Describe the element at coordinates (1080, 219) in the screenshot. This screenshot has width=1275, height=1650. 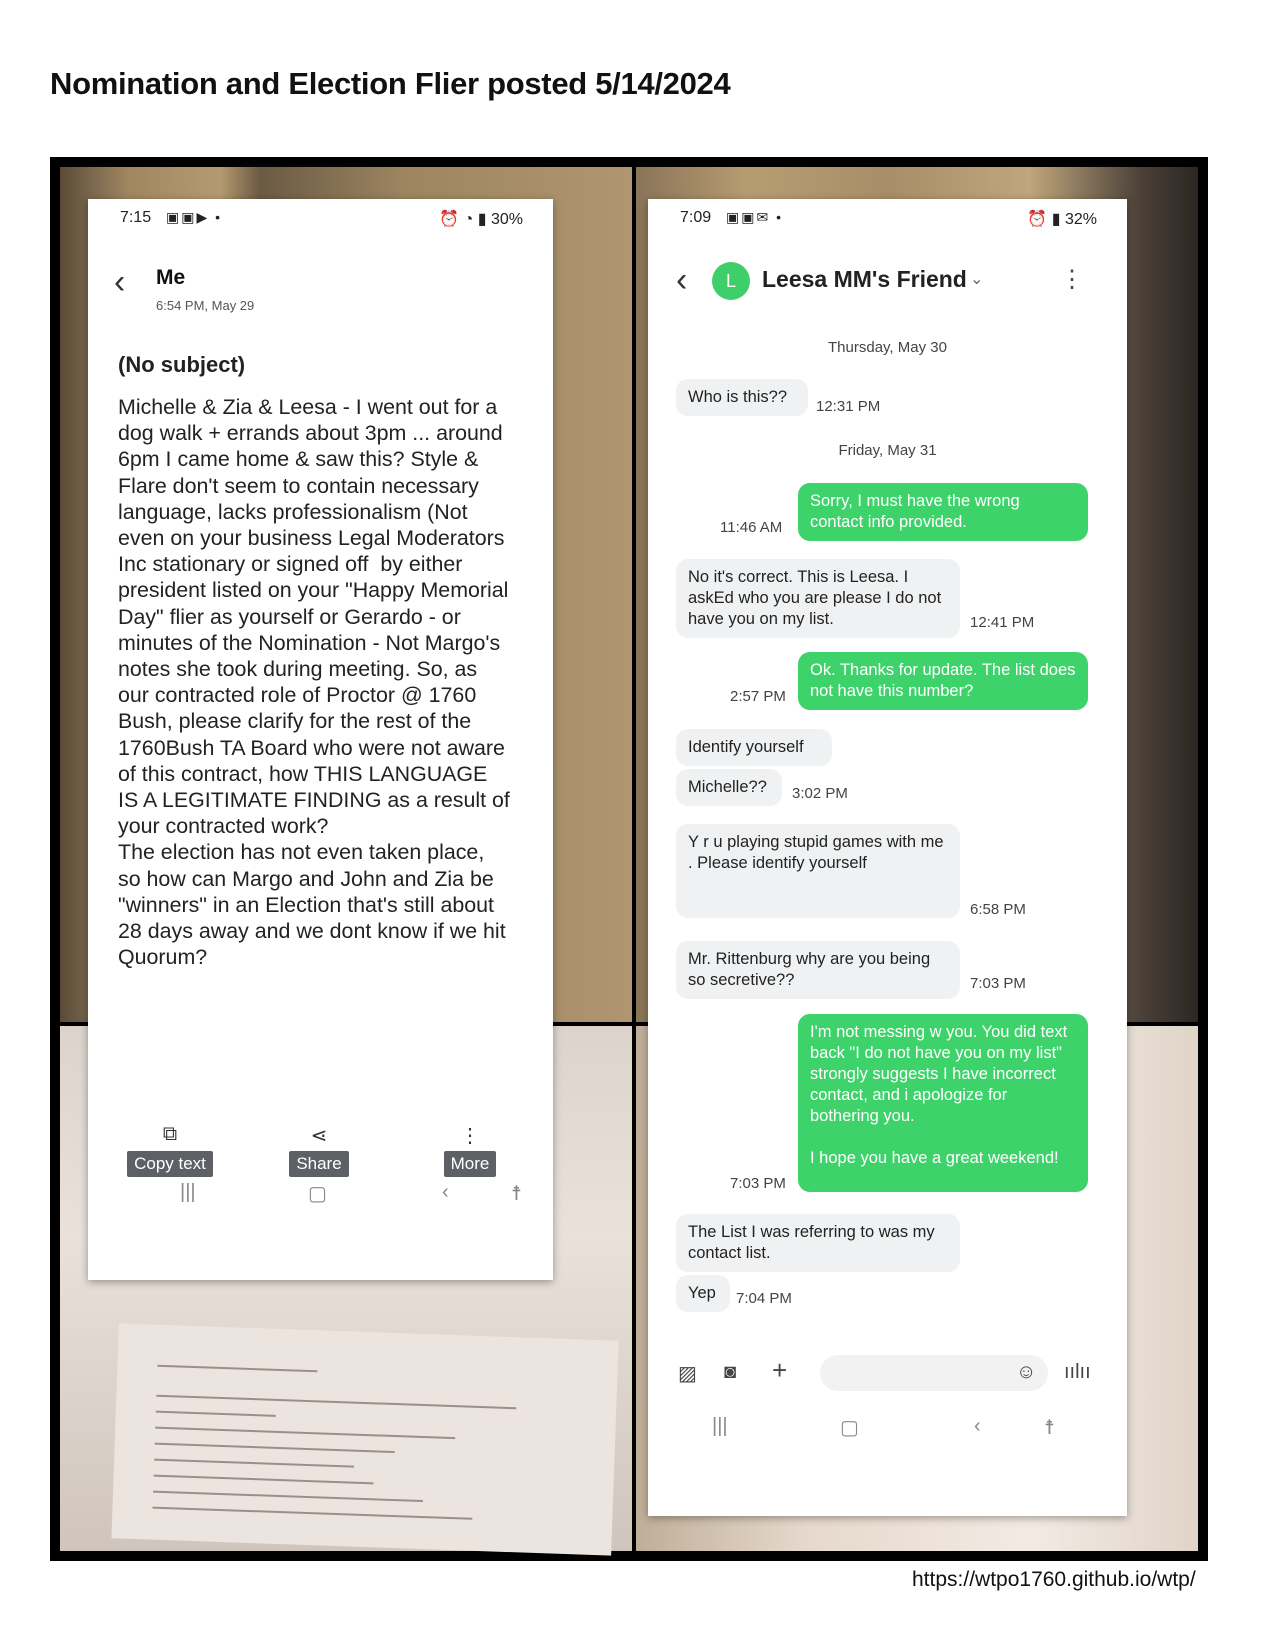
I see `battery-level: 32%` at that location.